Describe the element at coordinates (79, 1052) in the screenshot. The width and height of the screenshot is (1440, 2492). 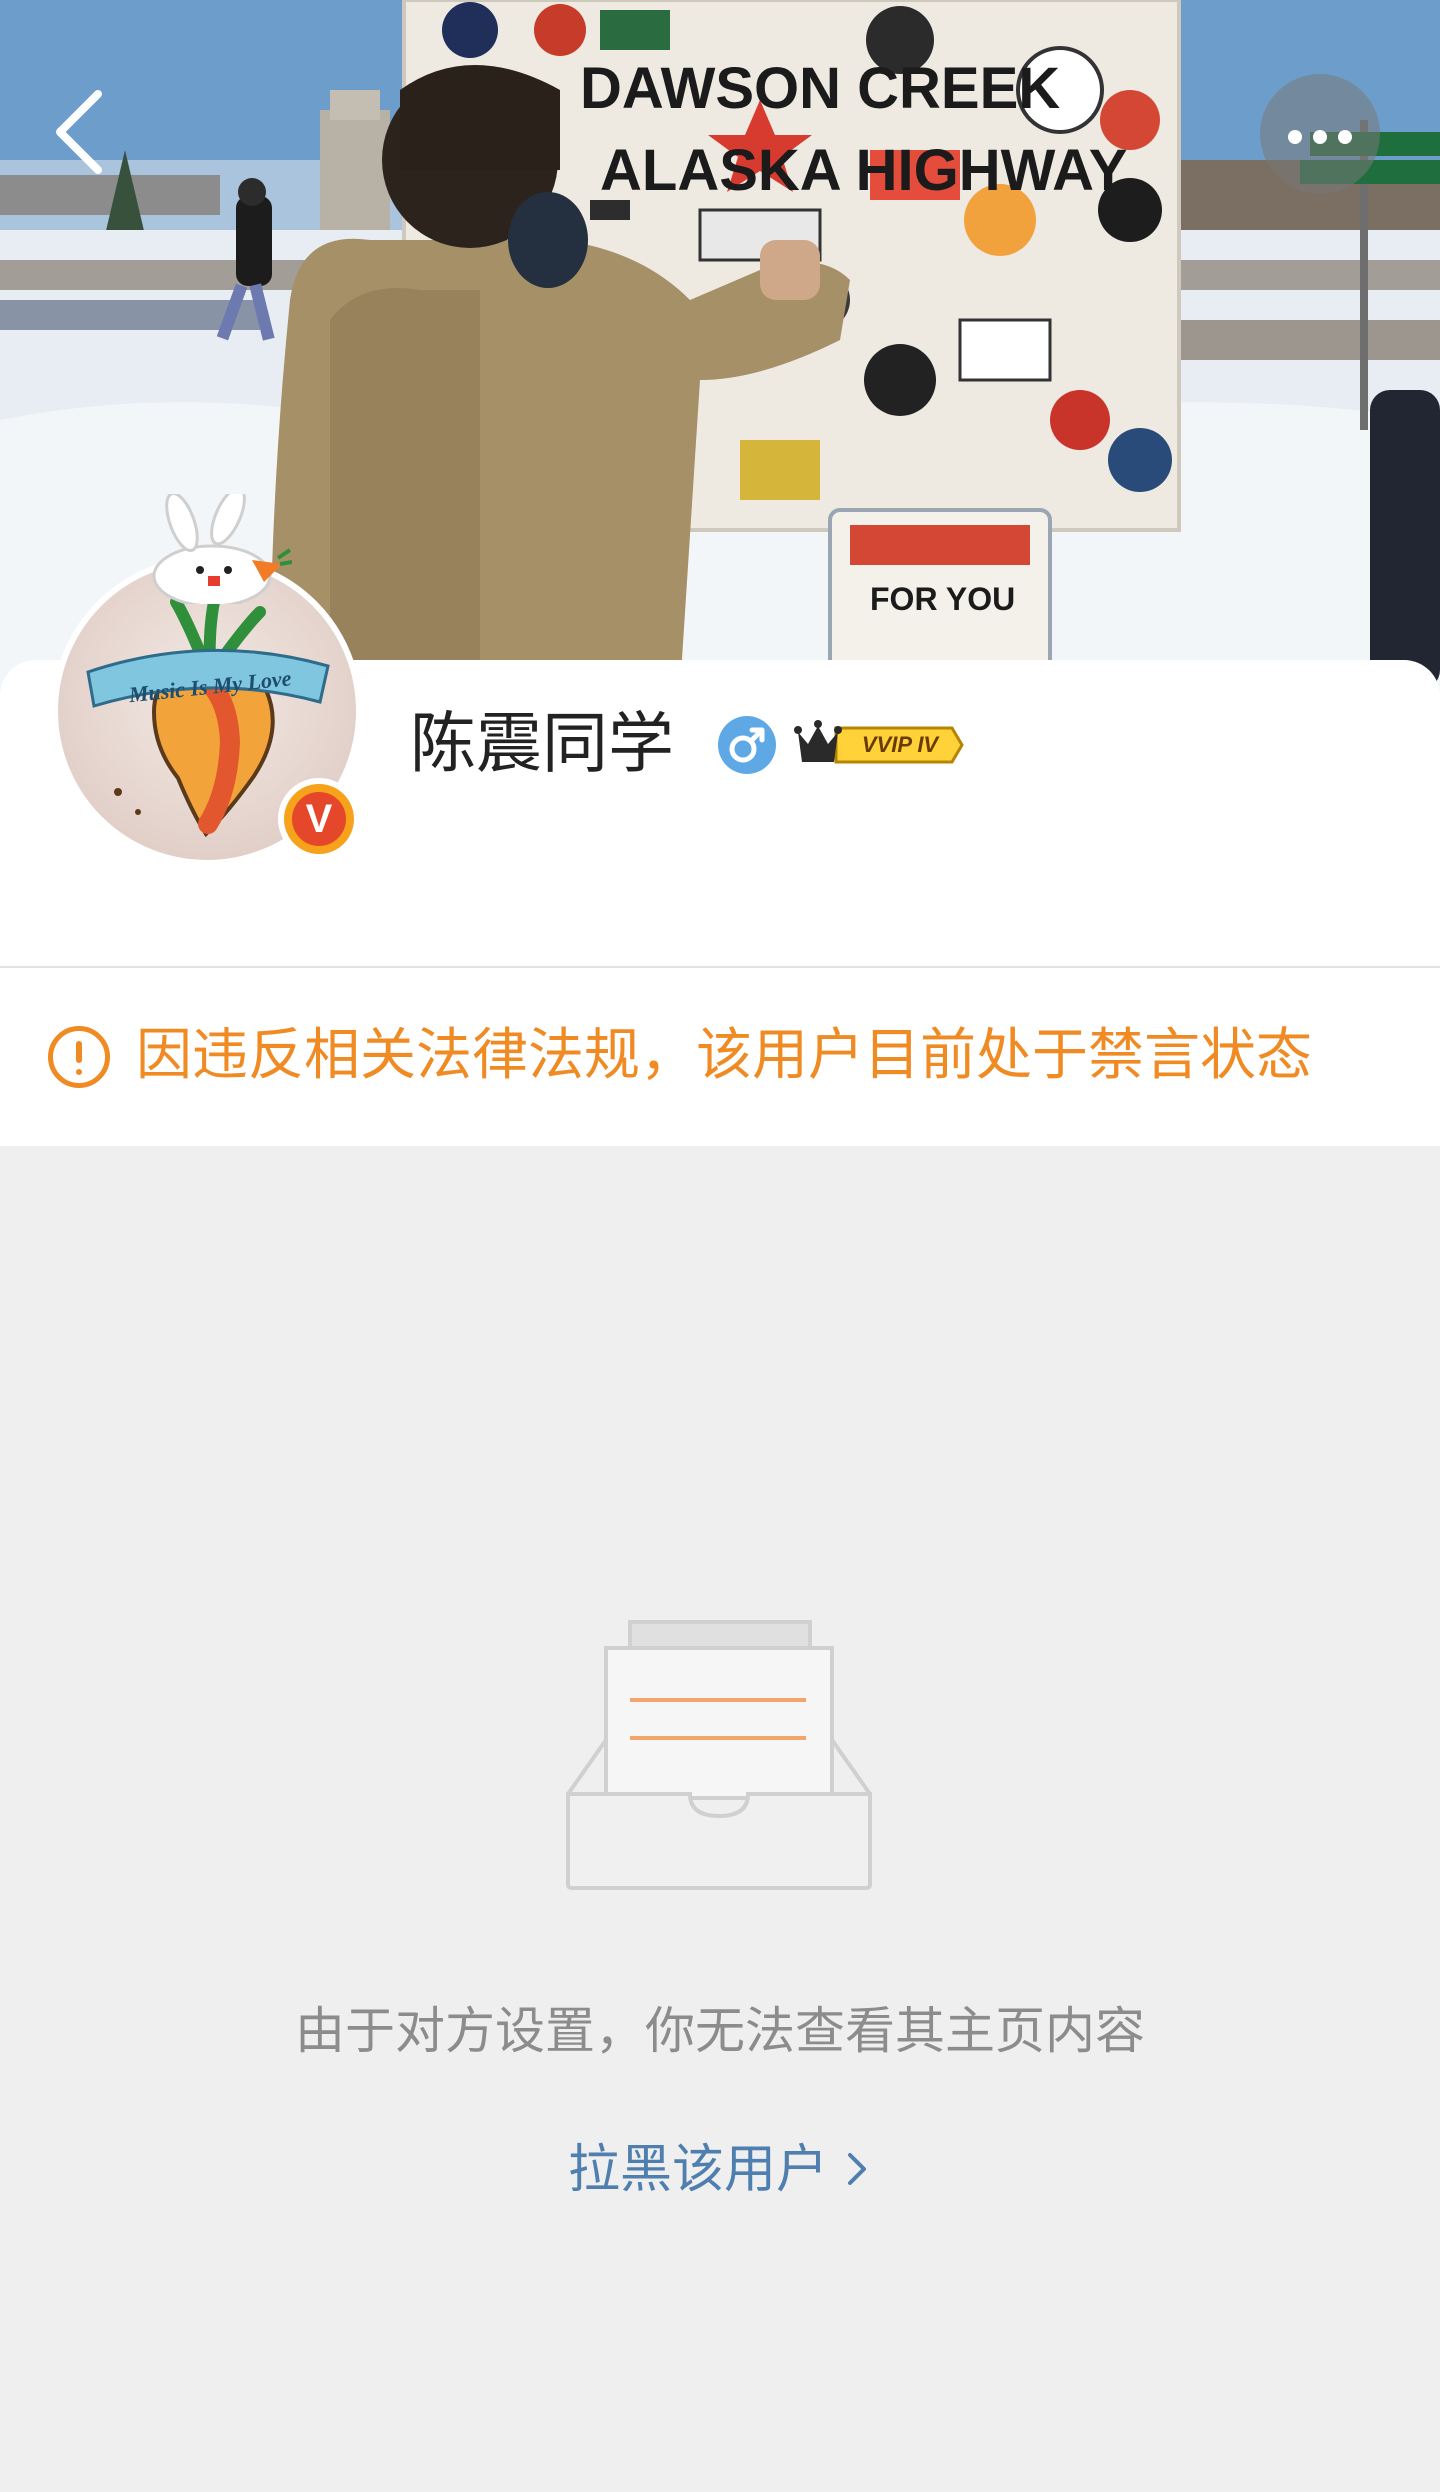
I see `warning-bar` at that location.